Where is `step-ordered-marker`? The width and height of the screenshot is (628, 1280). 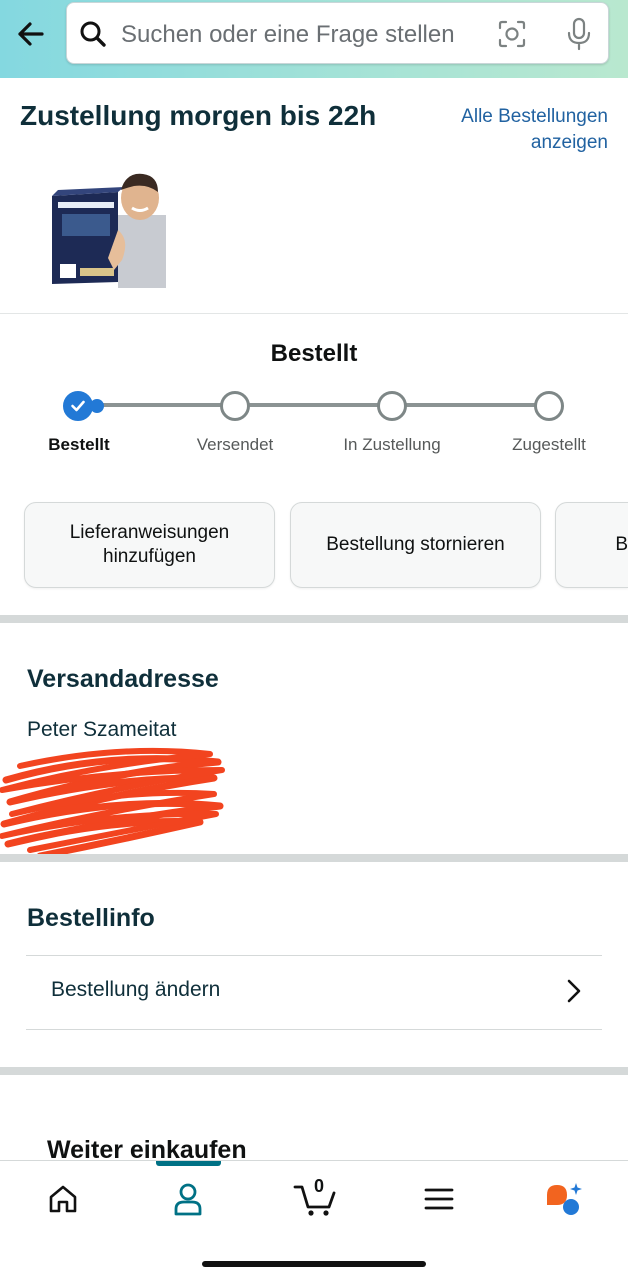 step-ordered-marker is located at coordinates (78, 406).